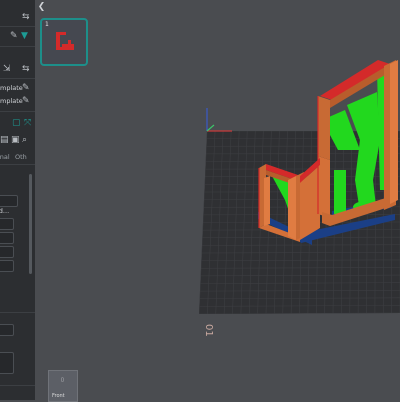  Describe the element at coordinates (24, 140) in the screenshot. I see `search-icon: ⌕` at that location.